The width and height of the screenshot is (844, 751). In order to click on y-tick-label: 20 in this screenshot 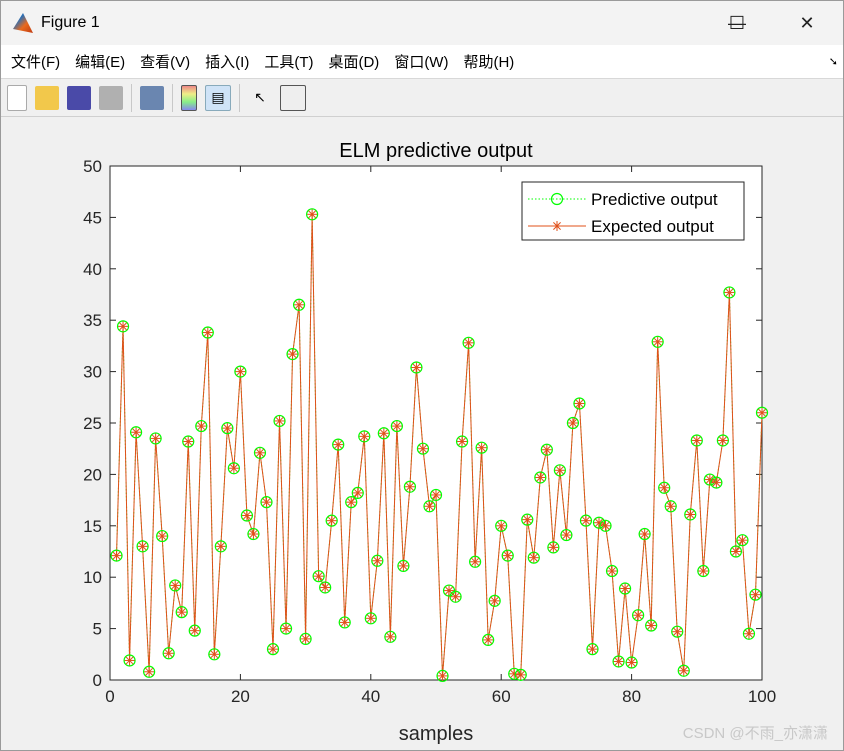, I will do `click(92, 474)`.